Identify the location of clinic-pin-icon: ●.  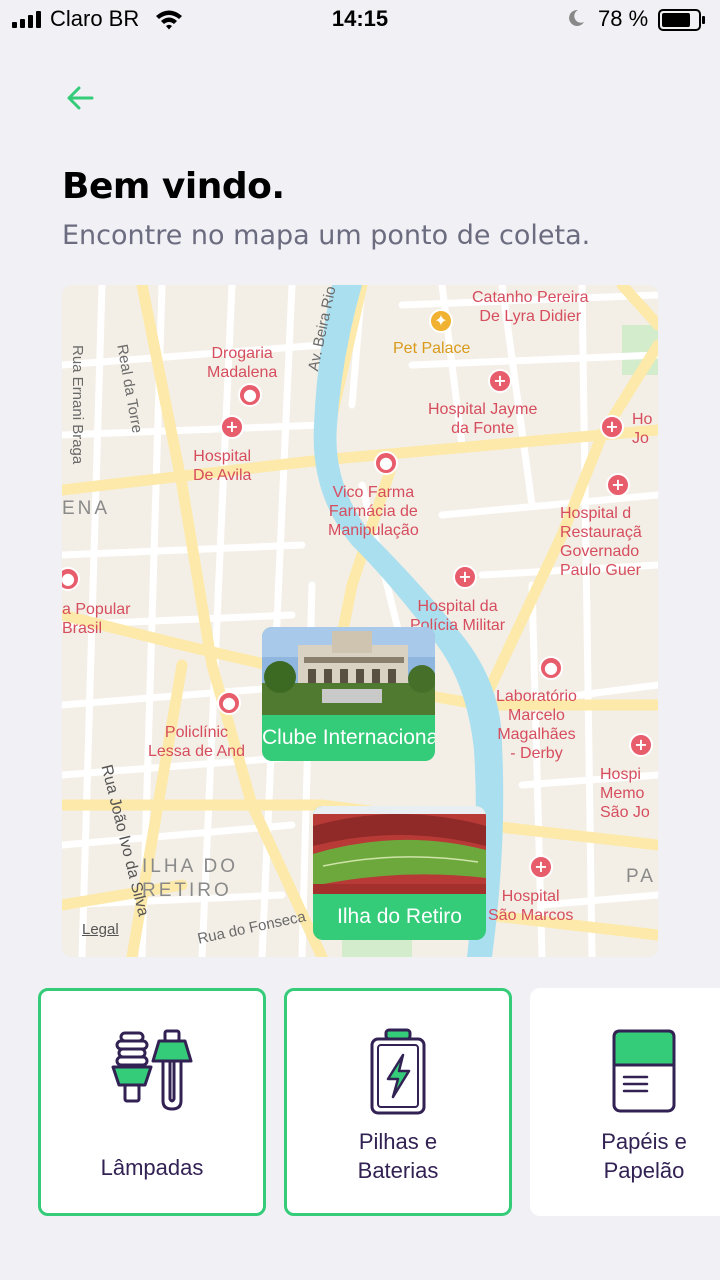
(229, 703).